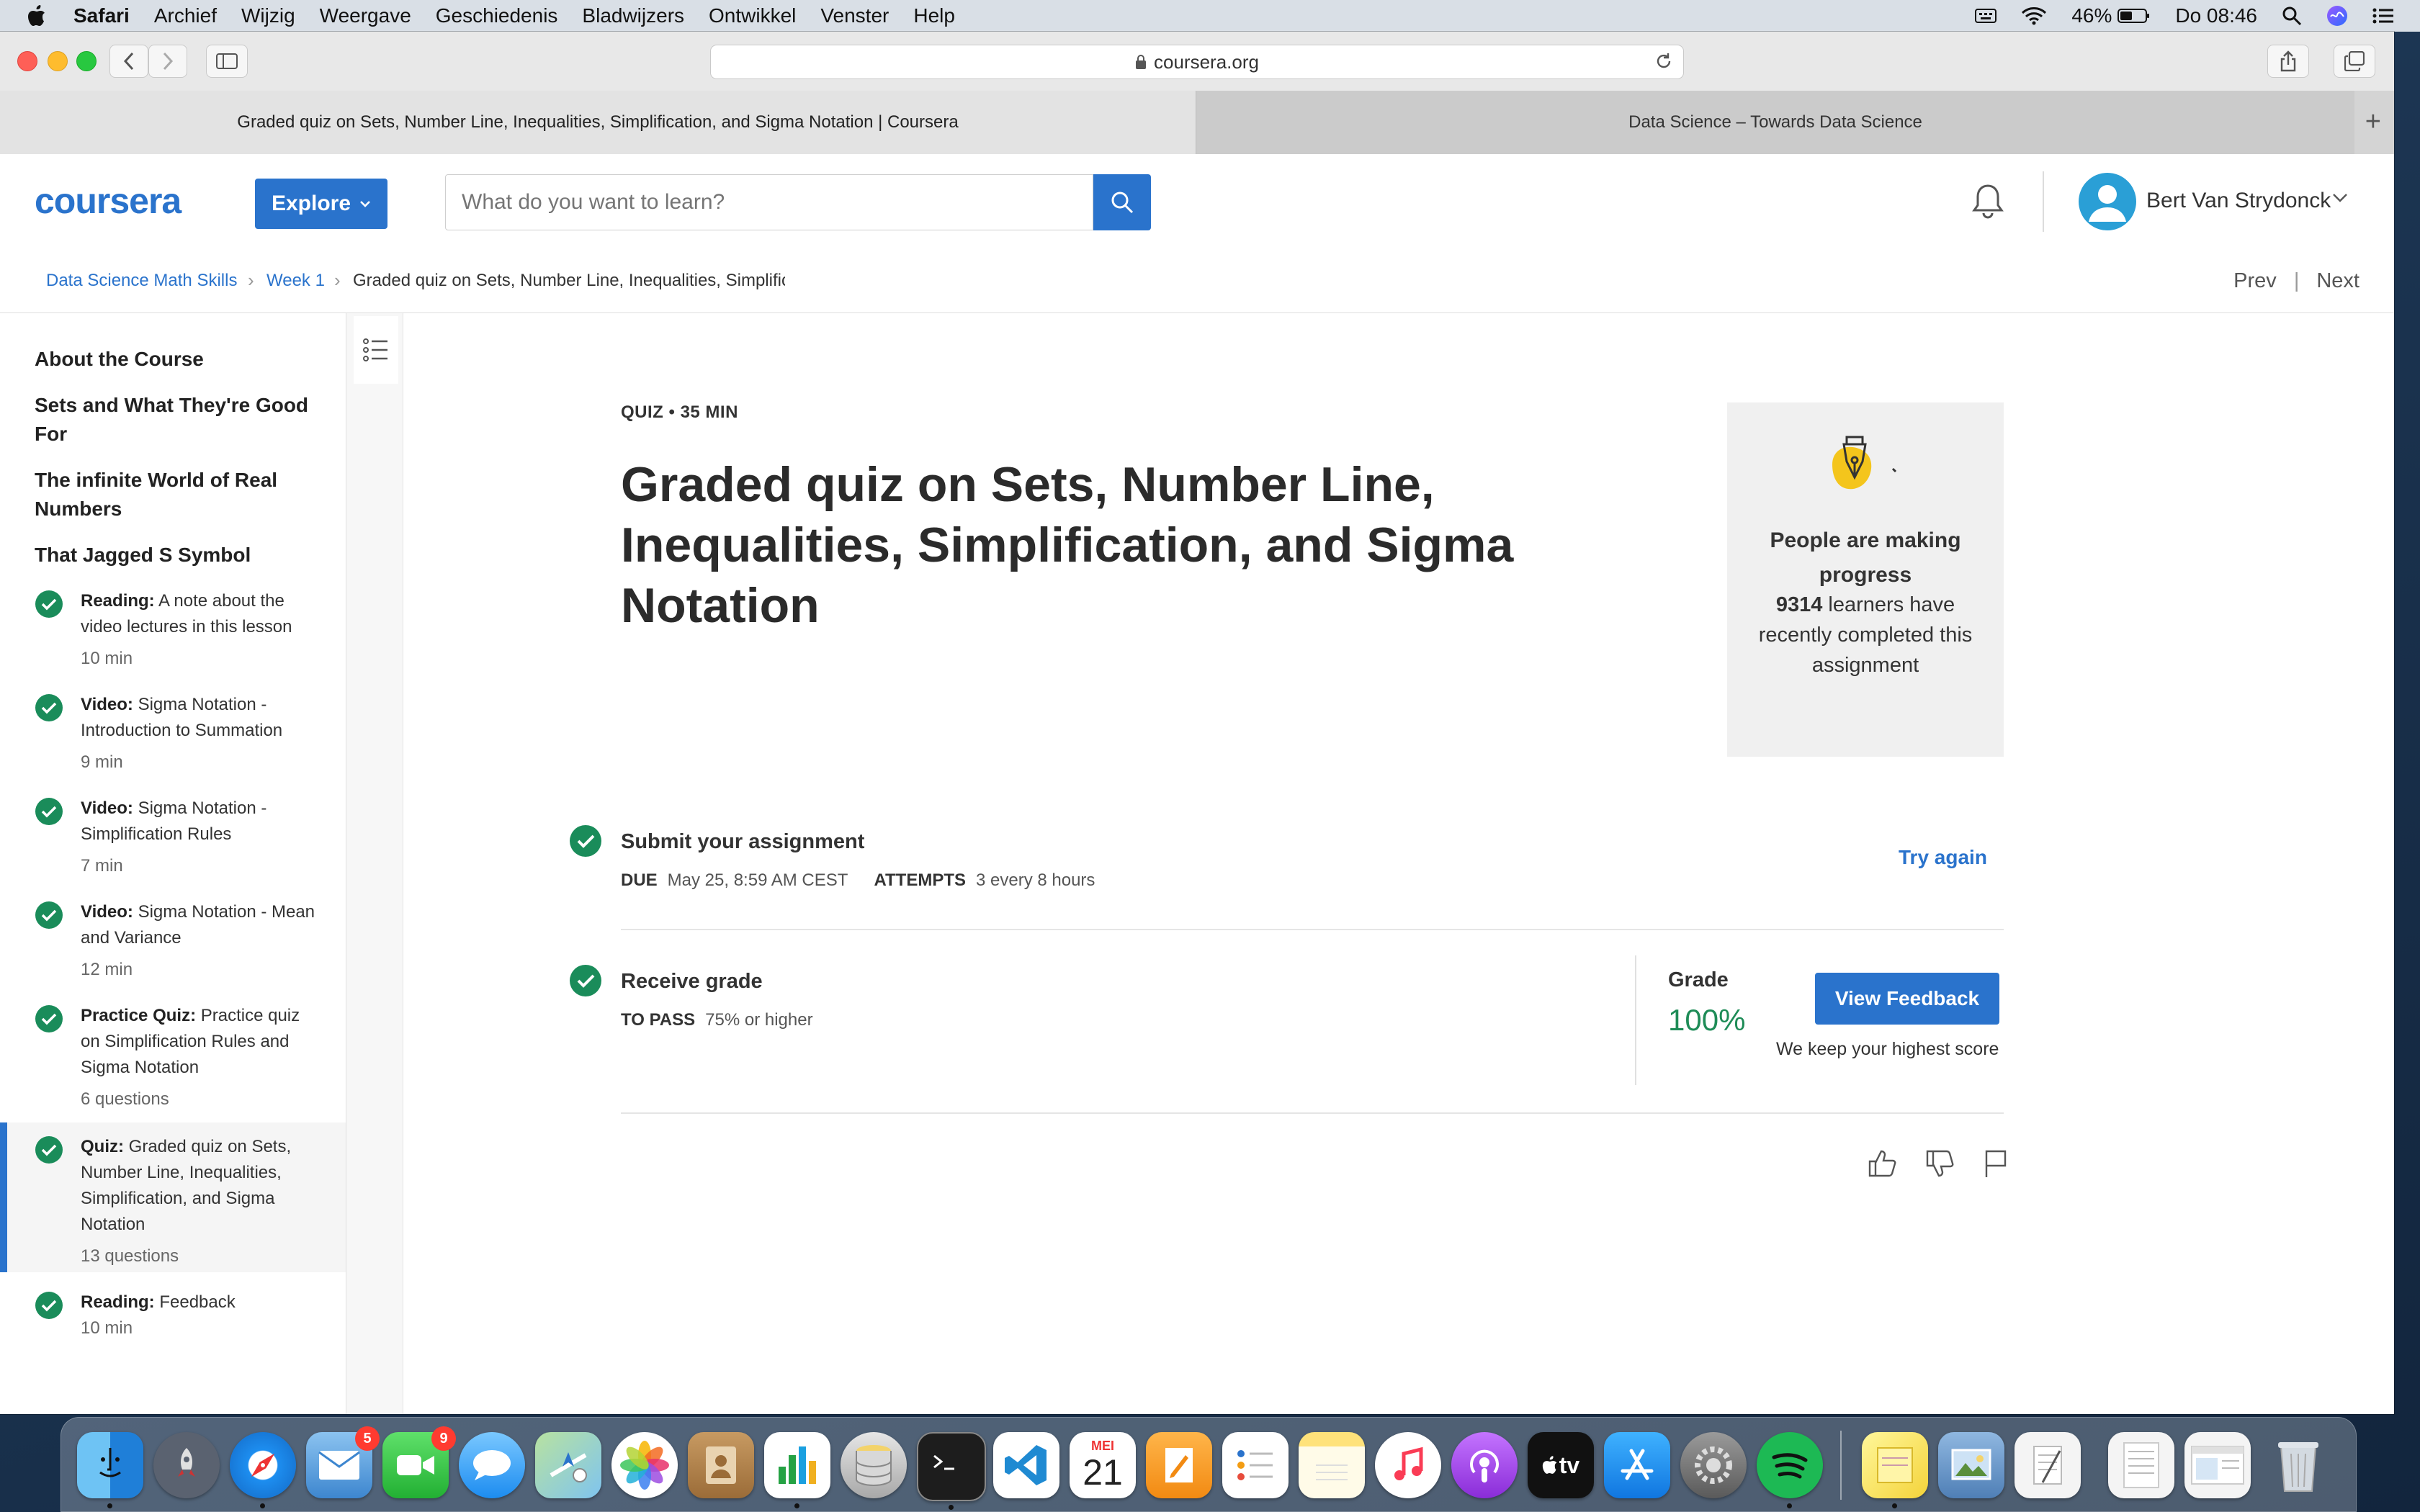 The image size is (2420, 1512). What do you see at coordinates (721, 1465) in the screenshot?
I see `contacts-icon` at bounding box center [721, 1465].